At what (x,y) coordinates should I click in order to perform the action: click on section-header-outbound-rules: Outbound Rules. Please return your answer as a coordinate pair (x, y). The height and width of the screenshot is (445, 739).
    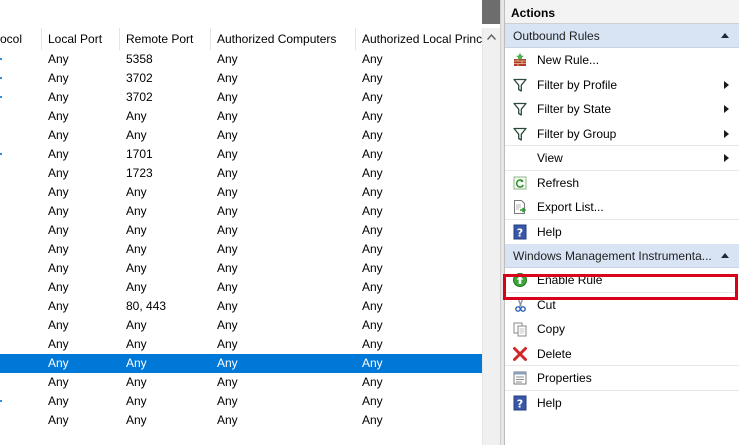
    Looking at the image, I should click on (622, 36).